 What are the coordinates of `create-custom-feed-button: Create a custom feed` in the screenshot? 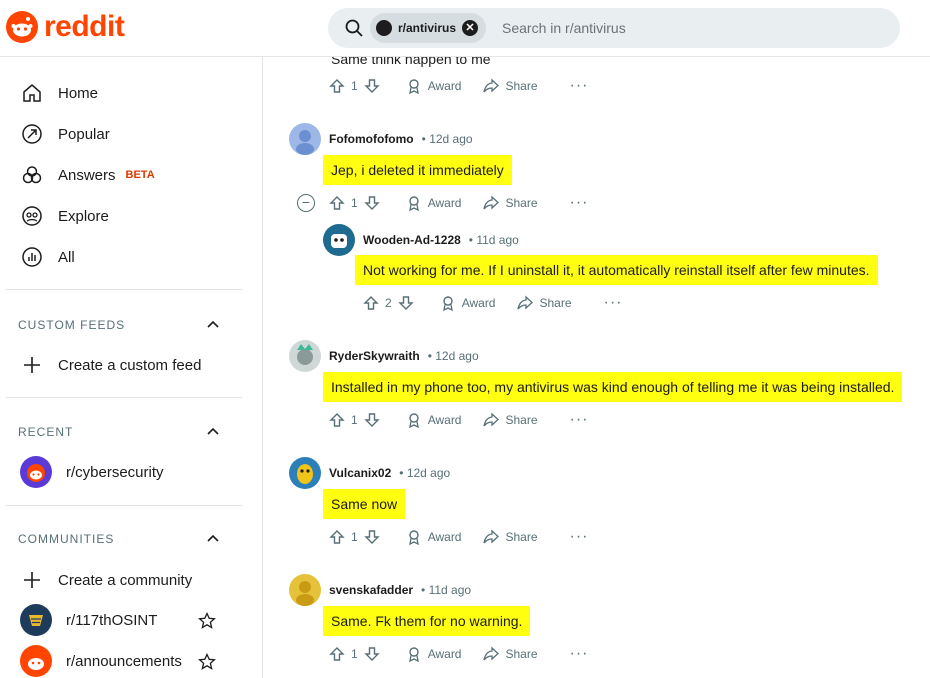 It's located at (110, 365).